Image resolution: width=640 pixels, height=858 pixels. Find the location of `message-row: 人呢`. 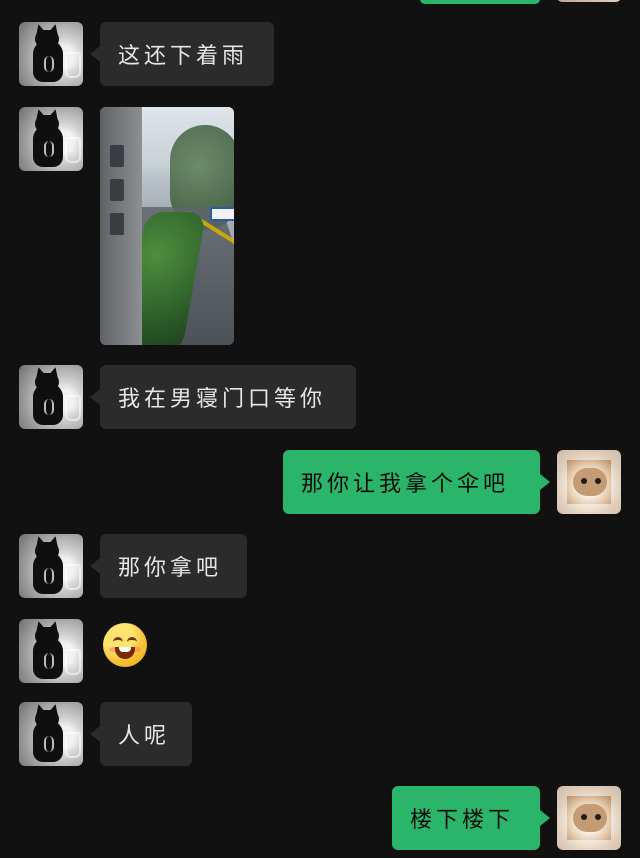

message-row: 人呢 is located at coordinates (320, 735).